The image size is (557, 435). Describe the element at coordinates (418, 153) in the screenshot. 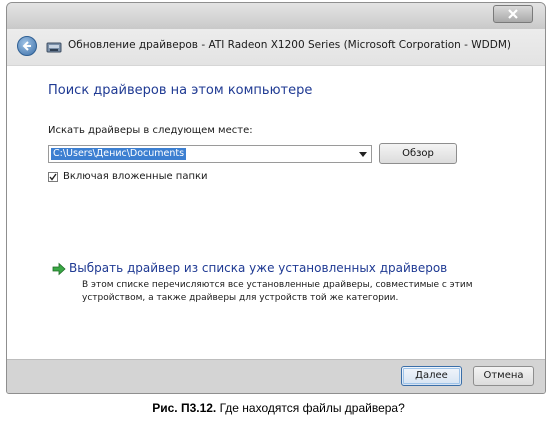

I see `browse-button: Обзор` at that location.